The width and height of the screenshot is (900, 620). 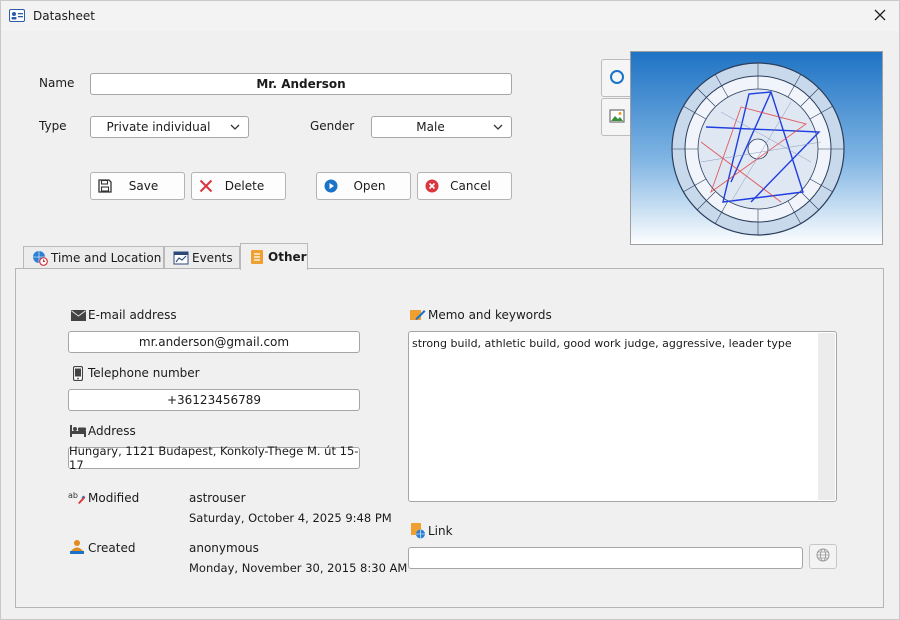 I want to click on created-user: anonymous, so click(x=224, y=548).